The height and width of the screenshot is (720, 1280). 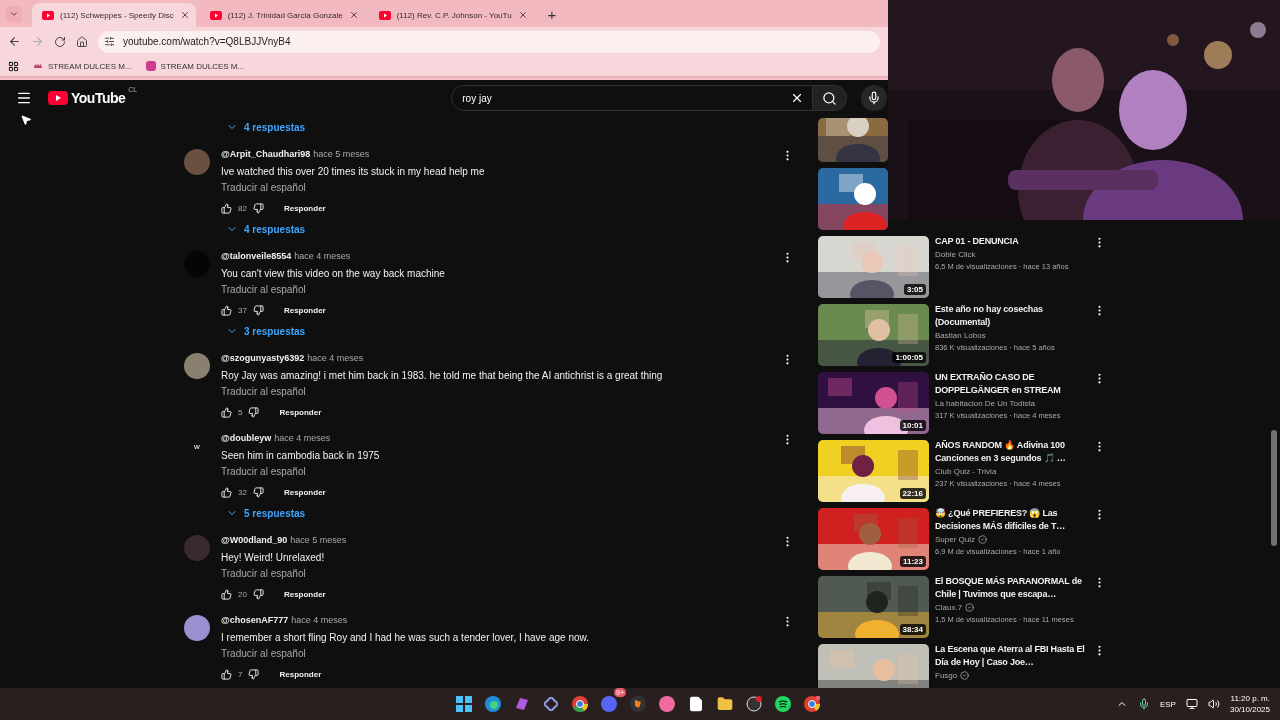 I want to click on comment-text: Roy Jay was amazing! i met him back in 1983. he told me that being the AI antichrist is a great thing, so click(x=442, y=376).